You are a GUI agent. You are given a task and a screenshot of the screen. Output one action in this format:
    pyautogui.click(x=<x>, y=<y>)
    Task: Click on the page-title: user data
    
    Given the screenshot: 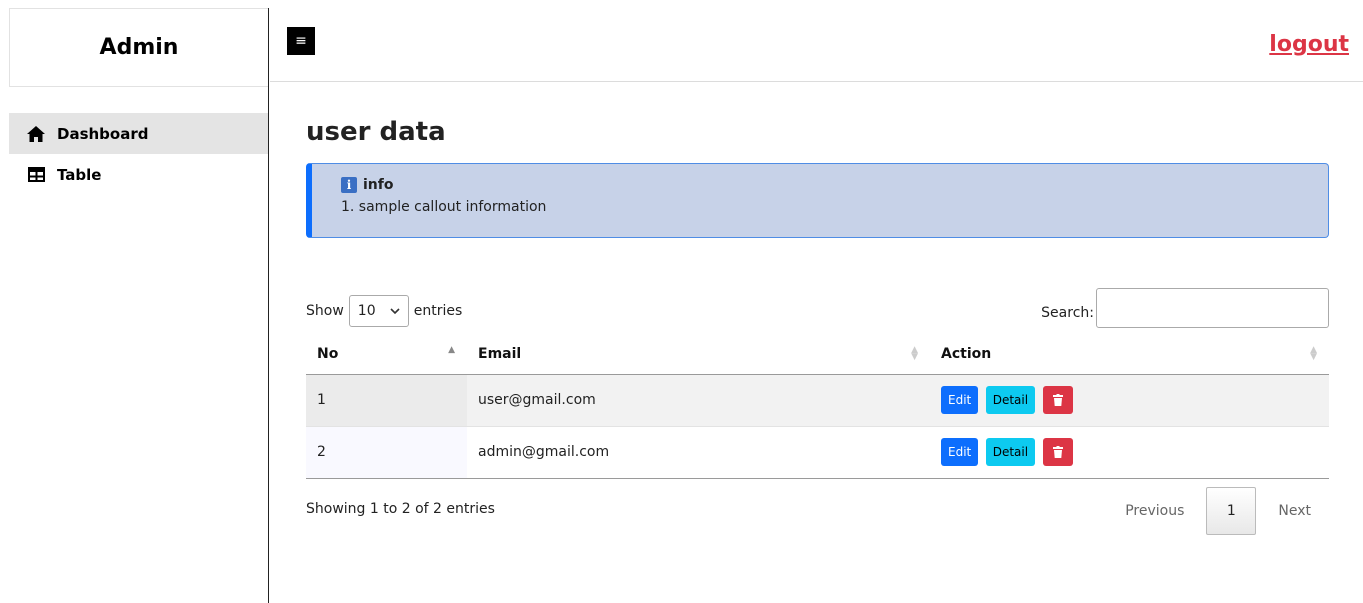 What is the action you would take?
    pyautogui.click(x=376, y=132)
    